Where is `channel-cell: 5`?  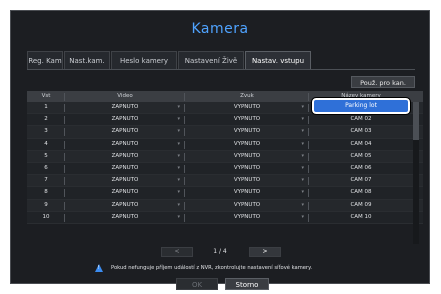
channel-cell: 5 is located at coordinates (46, 156).